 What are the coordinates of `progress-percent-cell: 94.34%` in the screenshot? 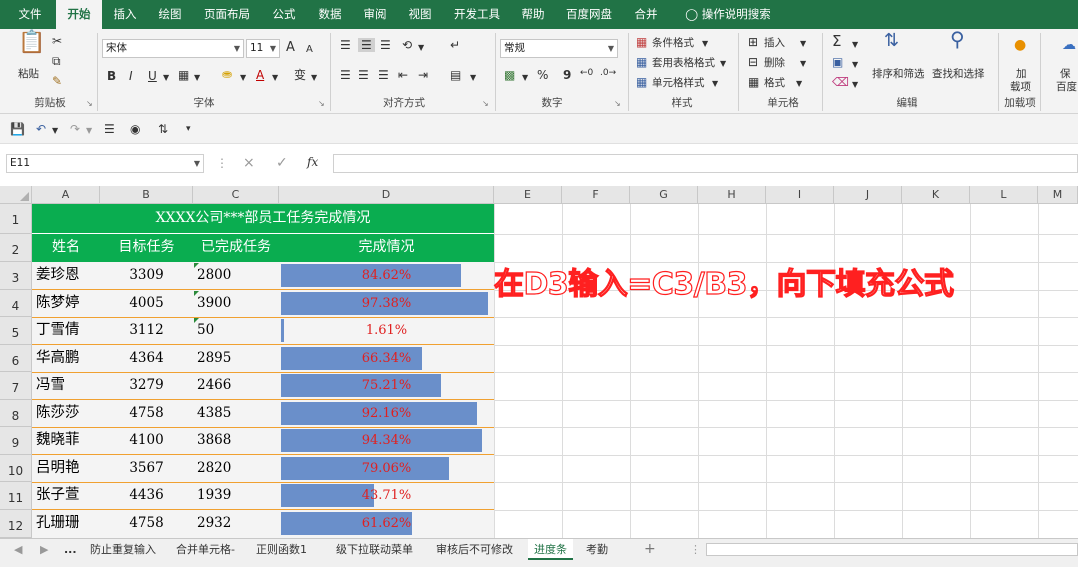 It's located at (386, 441).